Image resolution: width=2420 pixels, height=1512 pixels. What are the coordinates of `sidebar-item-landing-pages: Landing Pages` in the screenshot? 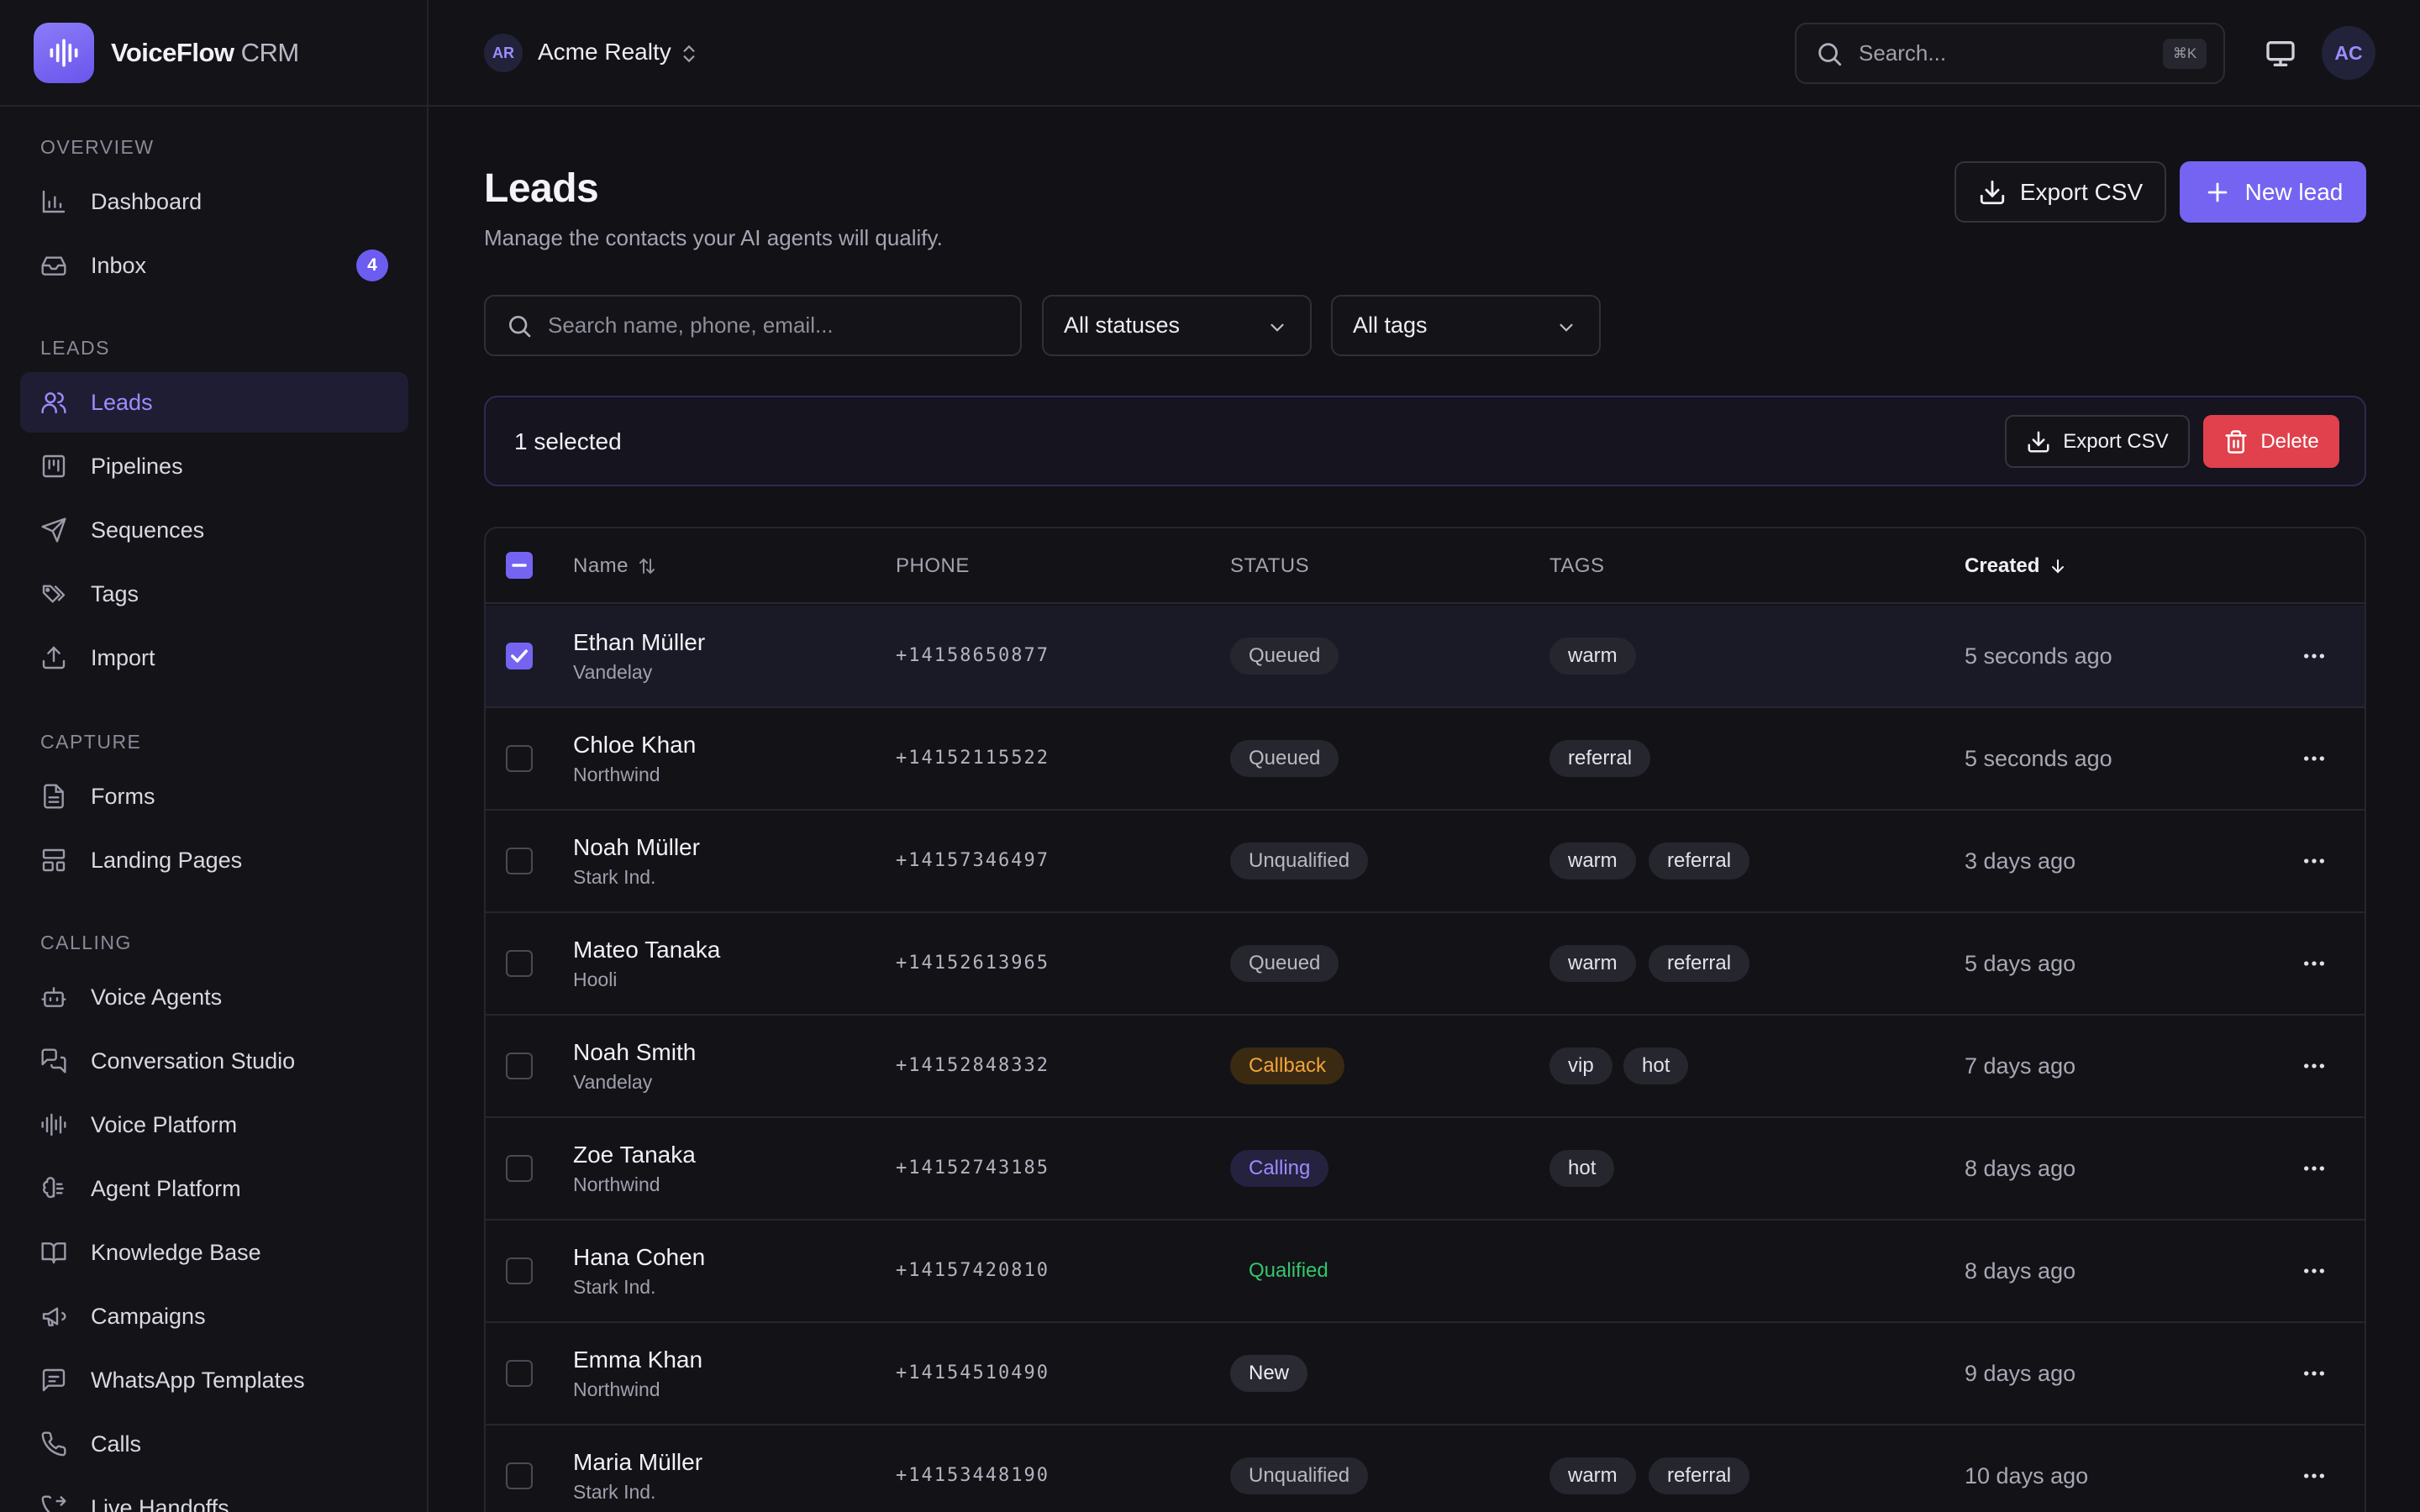 It's located at (214, 860).